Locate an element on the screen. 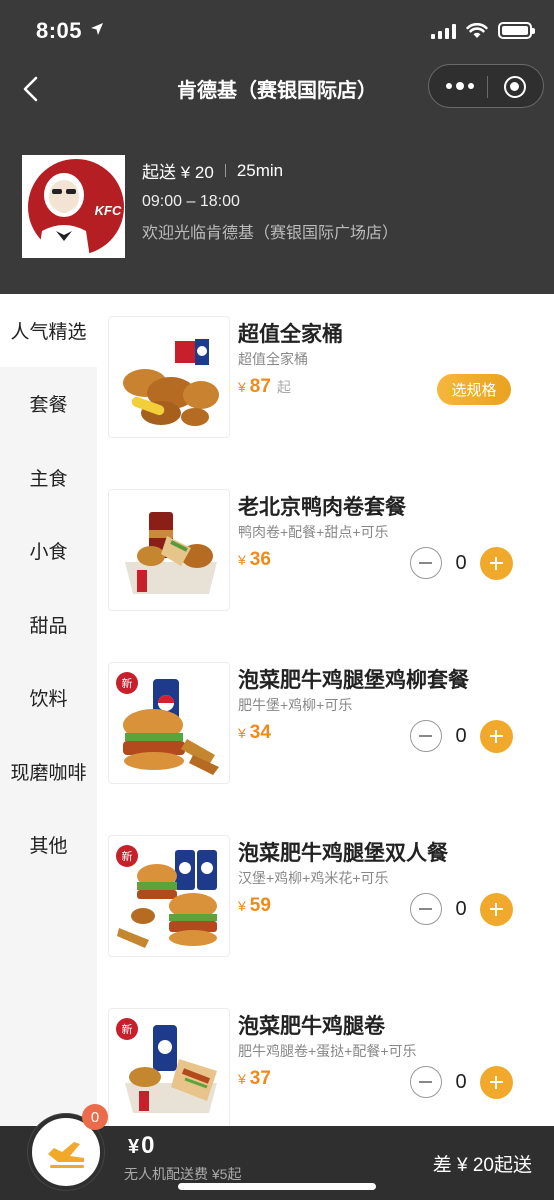  duck-wrap-combo-image is located at coordinates (171, 553).